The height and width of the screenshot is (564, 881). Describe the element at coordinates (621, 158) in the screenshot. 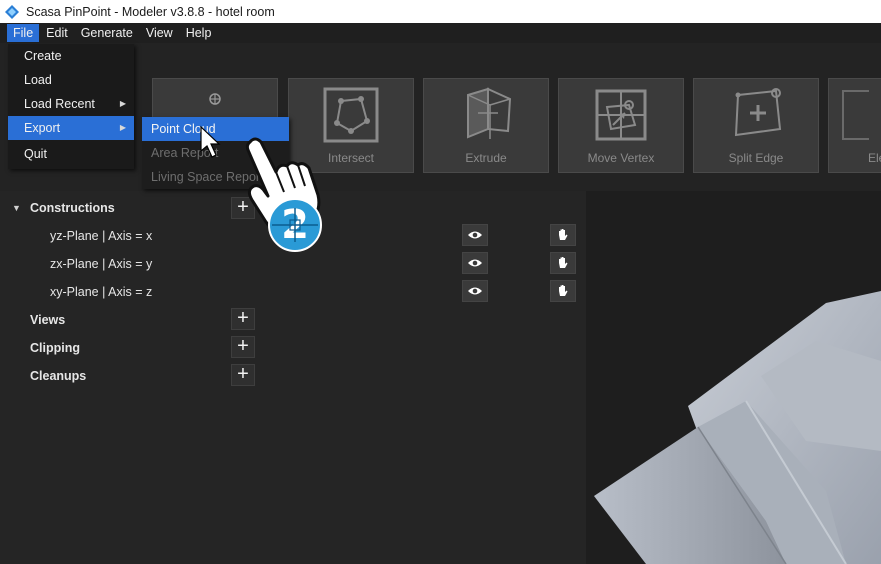

I see `tool-label: Move Vertex` at that location.